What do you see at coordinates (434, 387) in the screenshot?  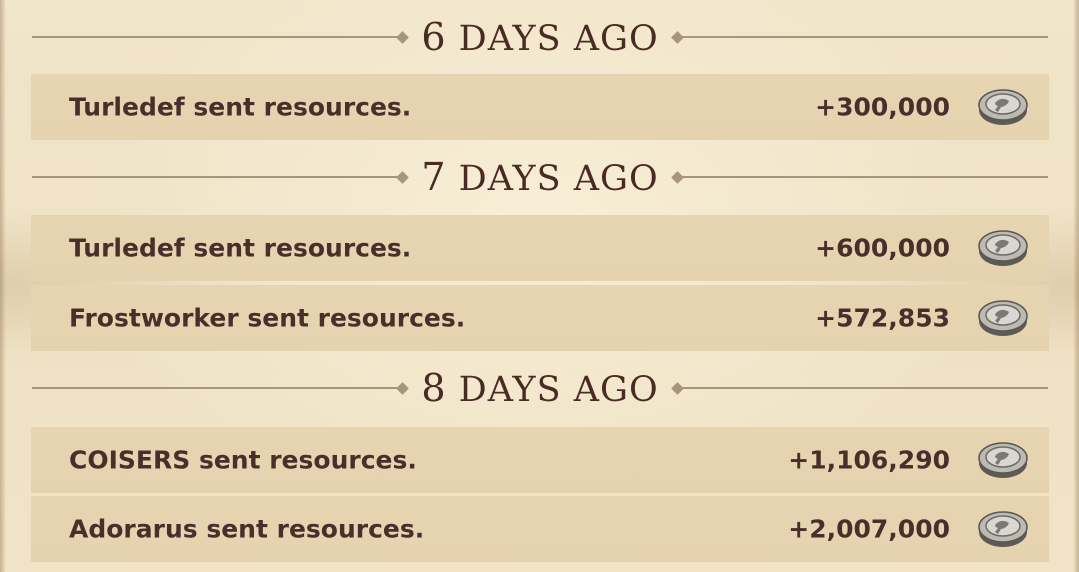 I see `header-day-number: 8` at bounding box center [434, 387].